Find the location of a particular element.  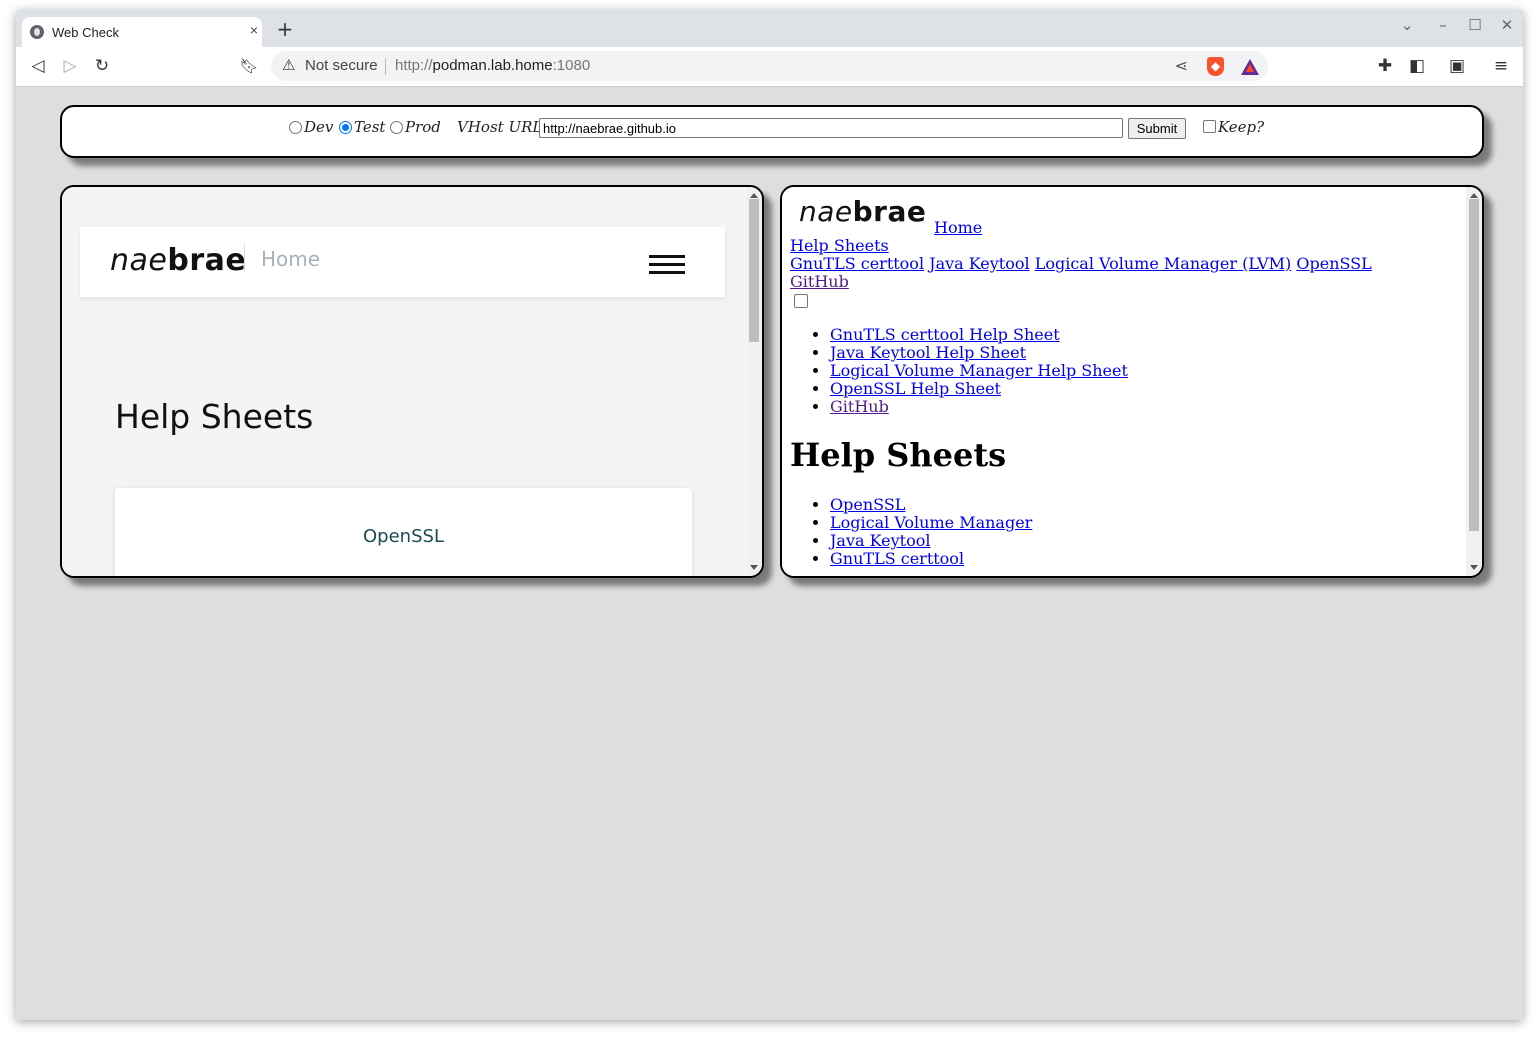

list-item: Logical Volume Manager is located at coordinates (931, 523).